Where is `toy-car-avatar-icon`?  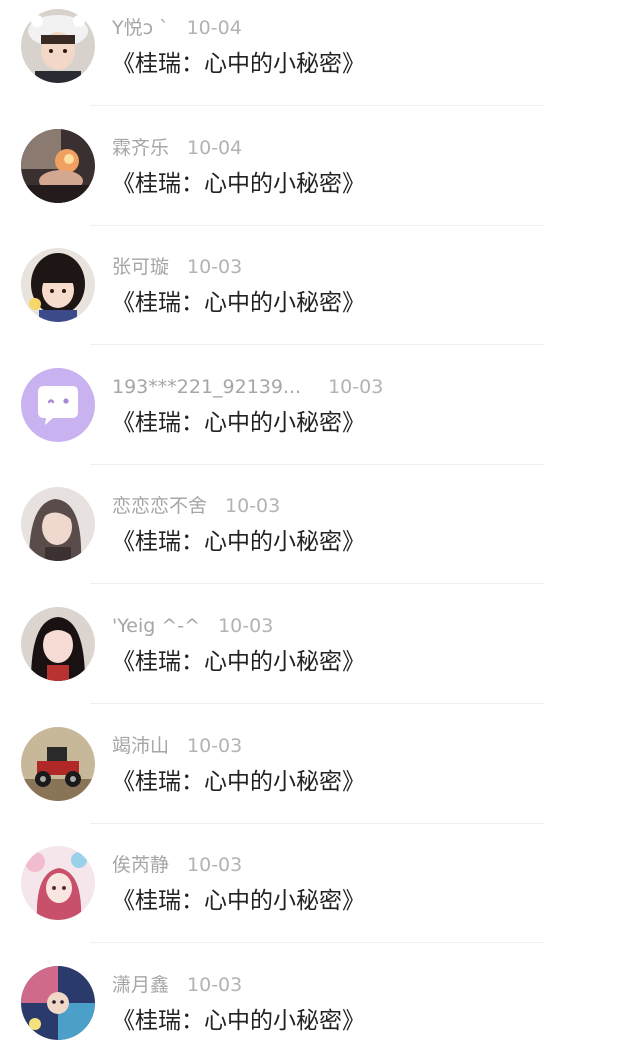 toy-car-avatar-icon is located at coordinates (58, 763).